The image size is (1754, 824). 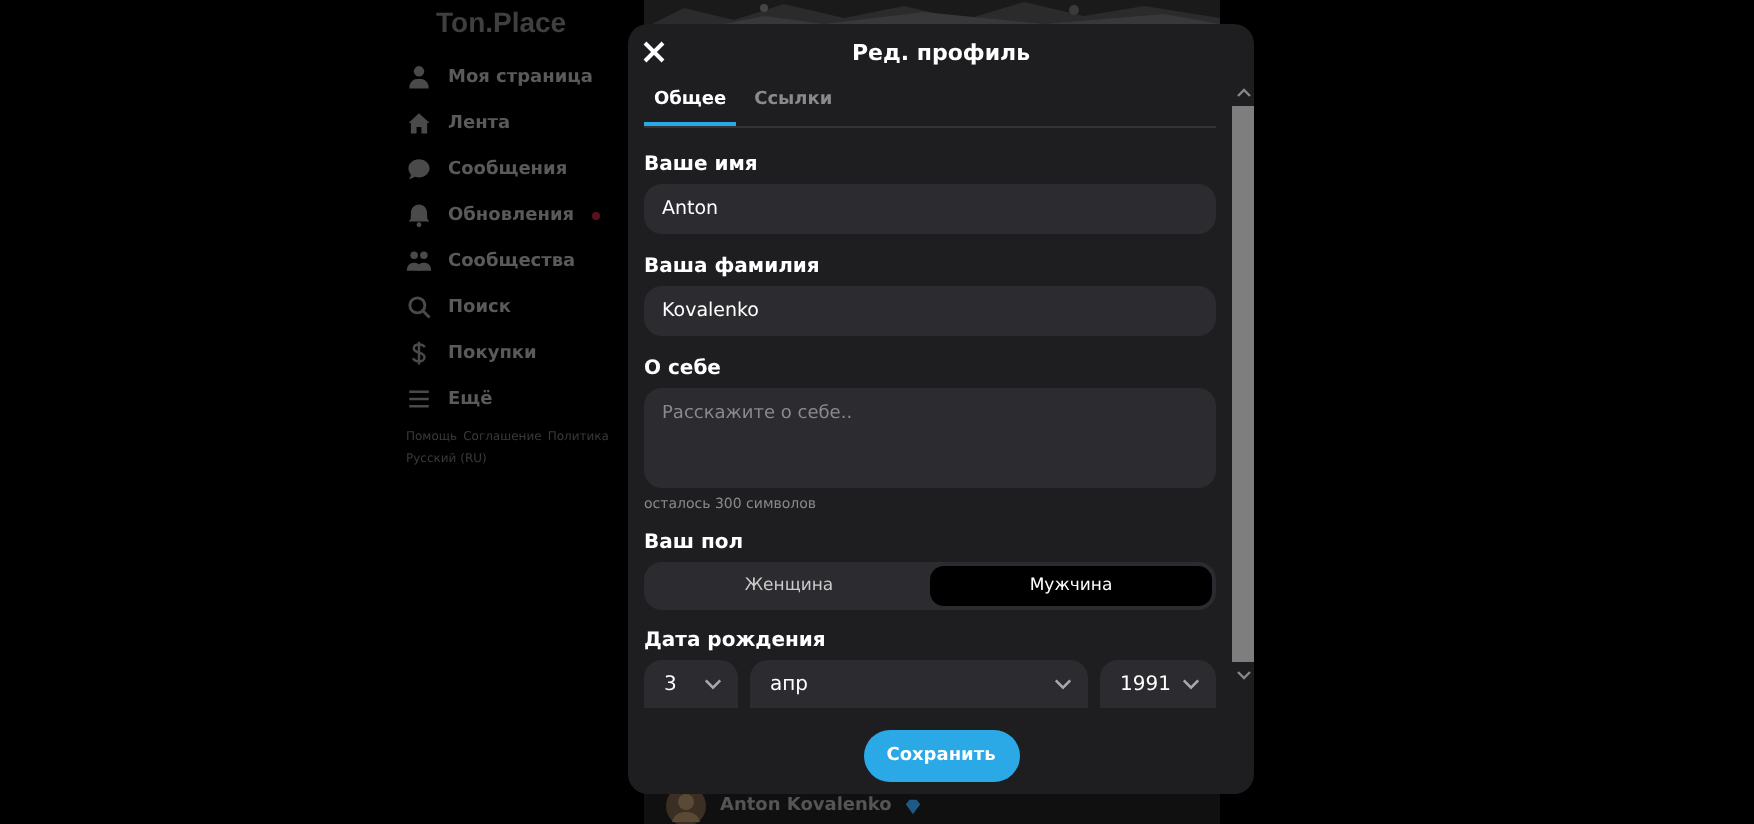 I want to click on nav-item: Сообщения, so click(x=522, y=169).